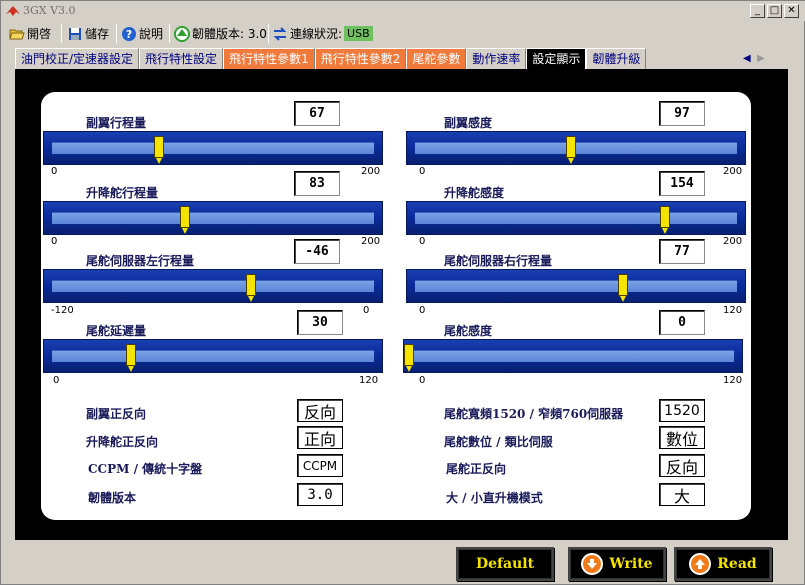  What do you see at coordinates (122, 442) in the screenshot?
I see `setting-label: 升降舵正反向` at bounding box center [122, 442].